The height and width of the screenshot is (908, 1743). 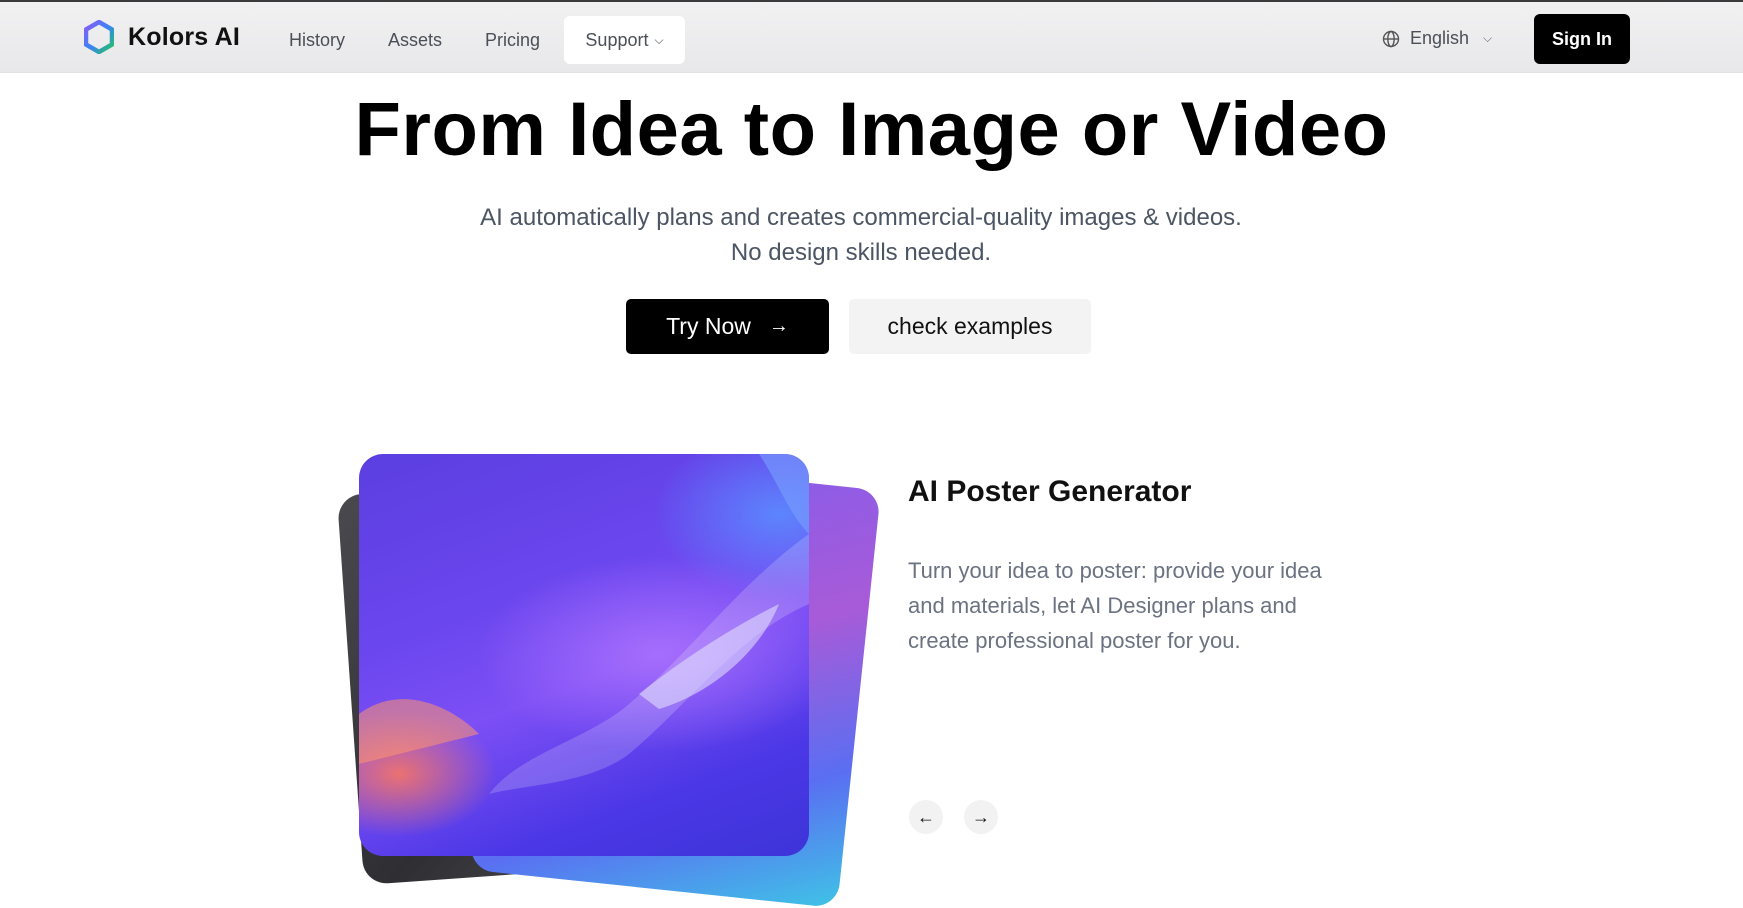 I want to click on nav-support-dropdown: Support ⌵, so click(x=624, y=40).